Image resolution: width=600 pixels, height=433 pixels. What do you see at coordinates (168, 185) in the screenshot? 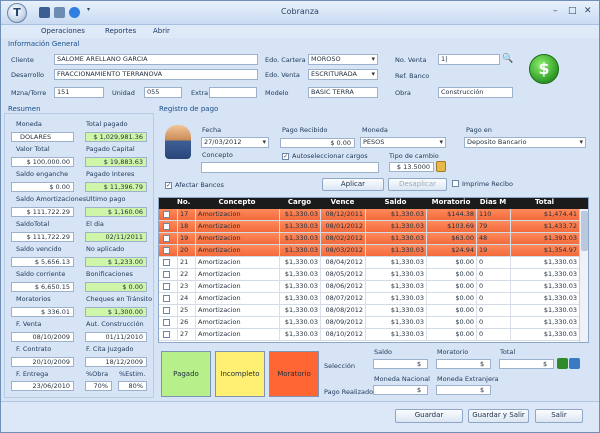
I see `afectar-bancos-checkbox: ✓` at bounding box center [168, 185].